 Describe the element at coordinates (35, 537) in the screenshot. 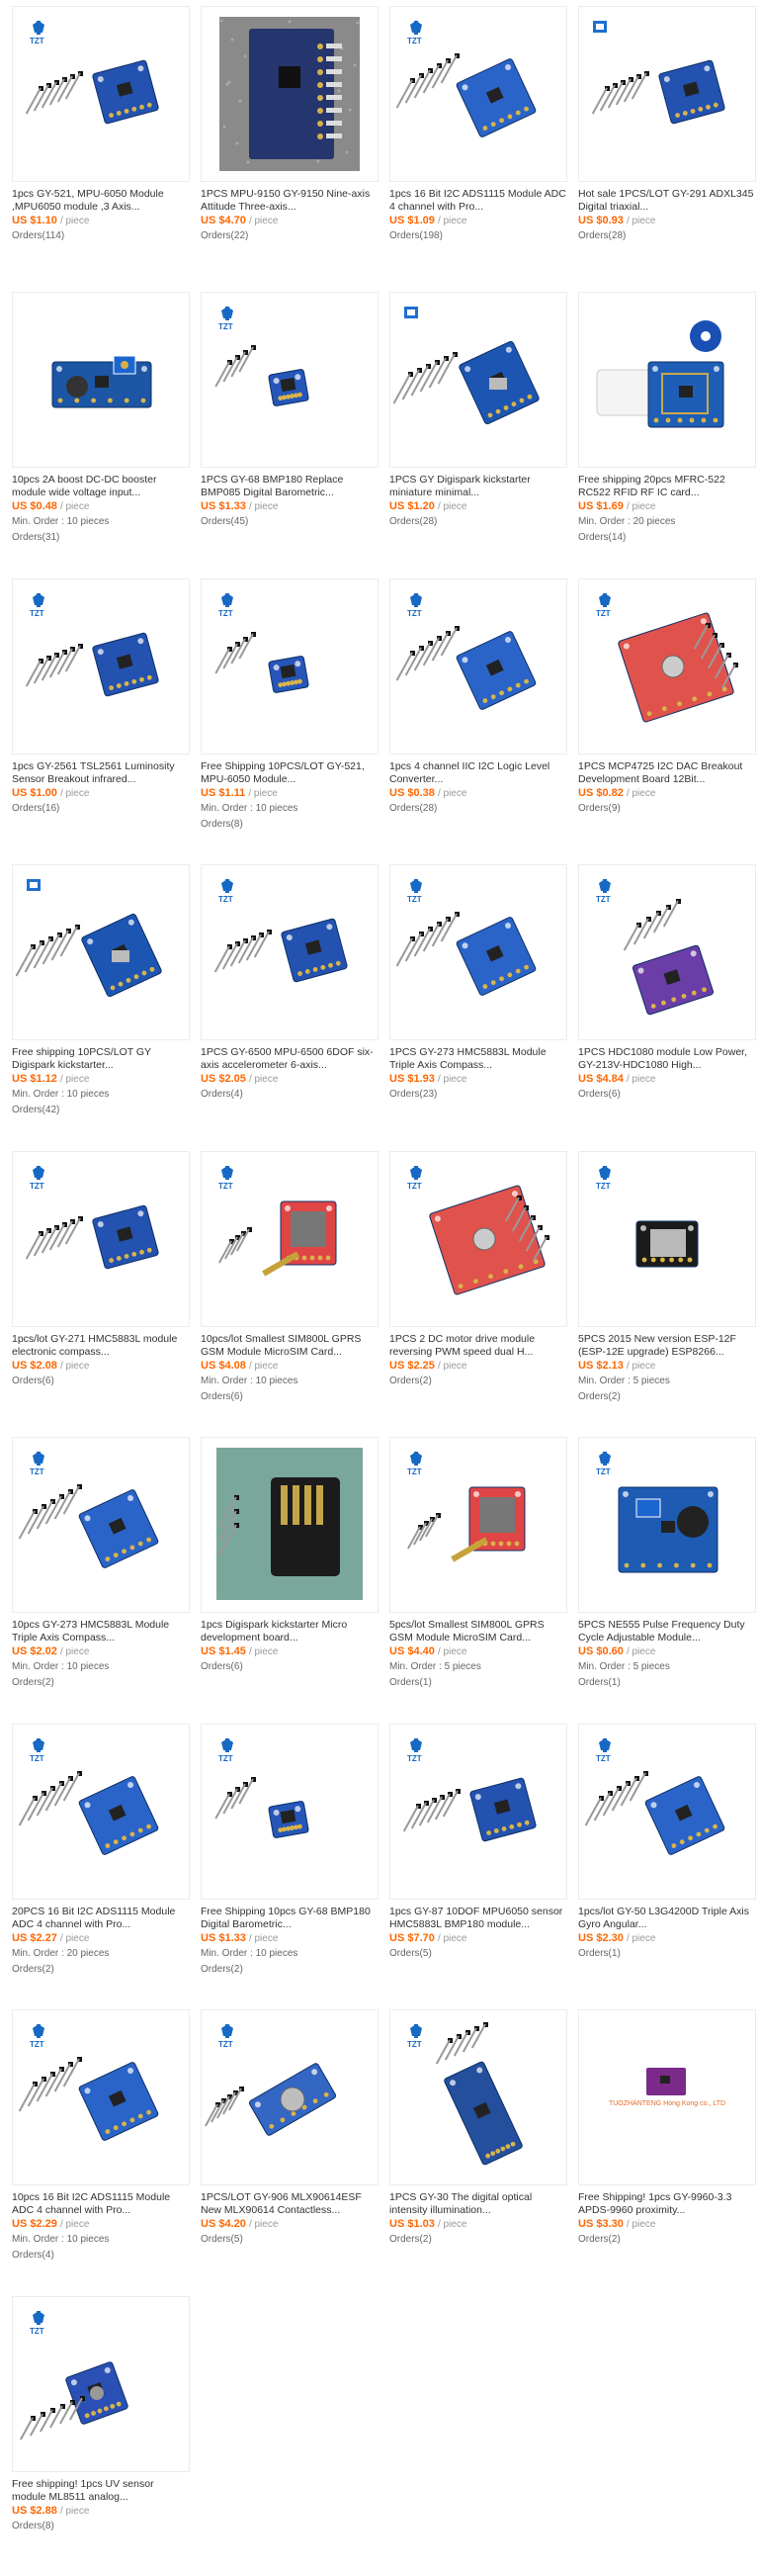

I see `orders-count: Orders(31)` at that location.